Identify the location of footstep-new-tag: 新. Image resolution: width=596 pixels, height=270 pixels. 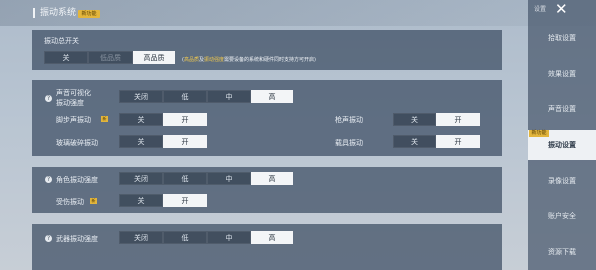
(104, 119).